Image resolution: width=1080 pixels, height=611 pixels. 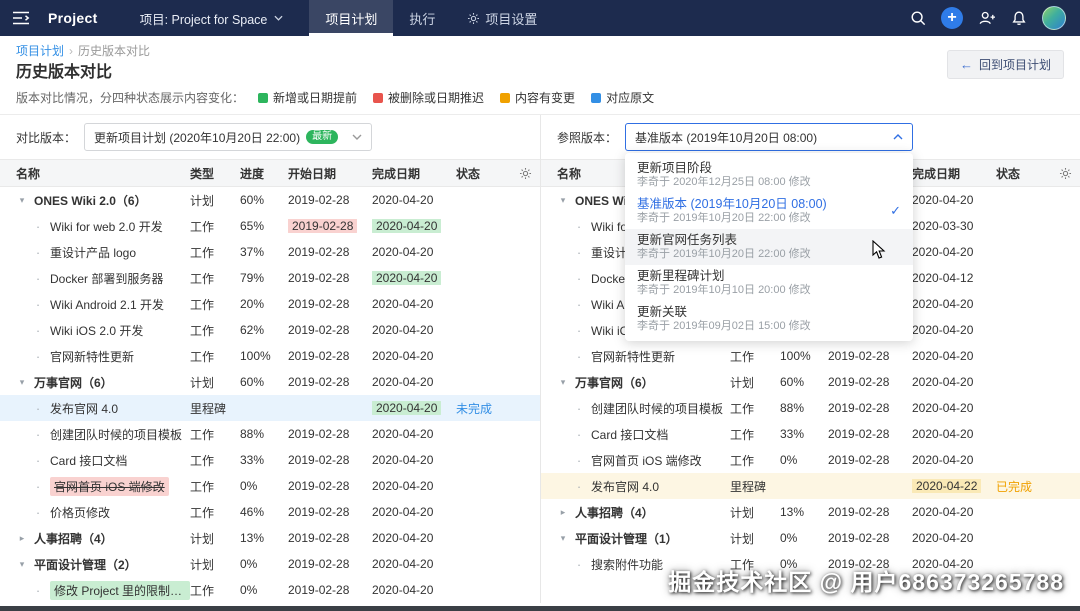 I want to click on task-progress: 0%, so click(x=249, y=486).